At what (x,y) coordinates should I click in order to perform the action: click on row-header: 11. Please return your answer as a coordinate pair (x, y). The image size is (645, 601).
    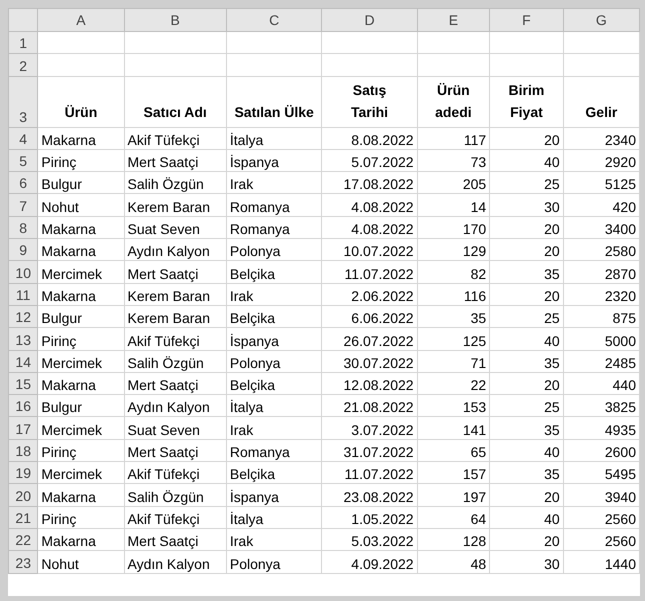
    Looking at the image, I should click on (23, 294).